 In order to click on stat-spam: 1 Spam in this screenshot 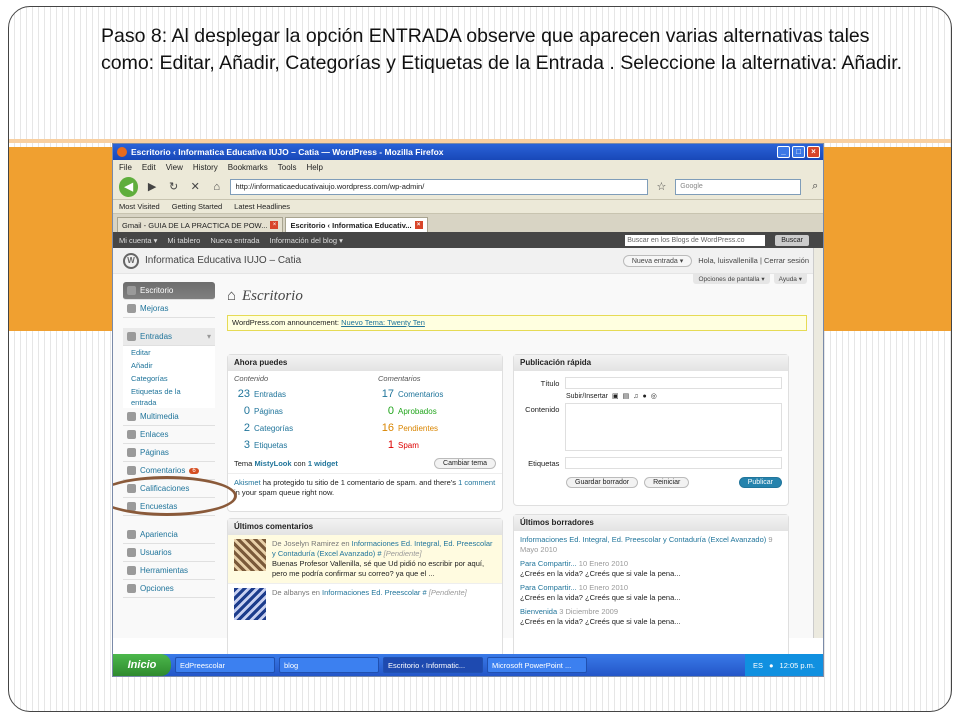, I will do `click(410, 445)`.